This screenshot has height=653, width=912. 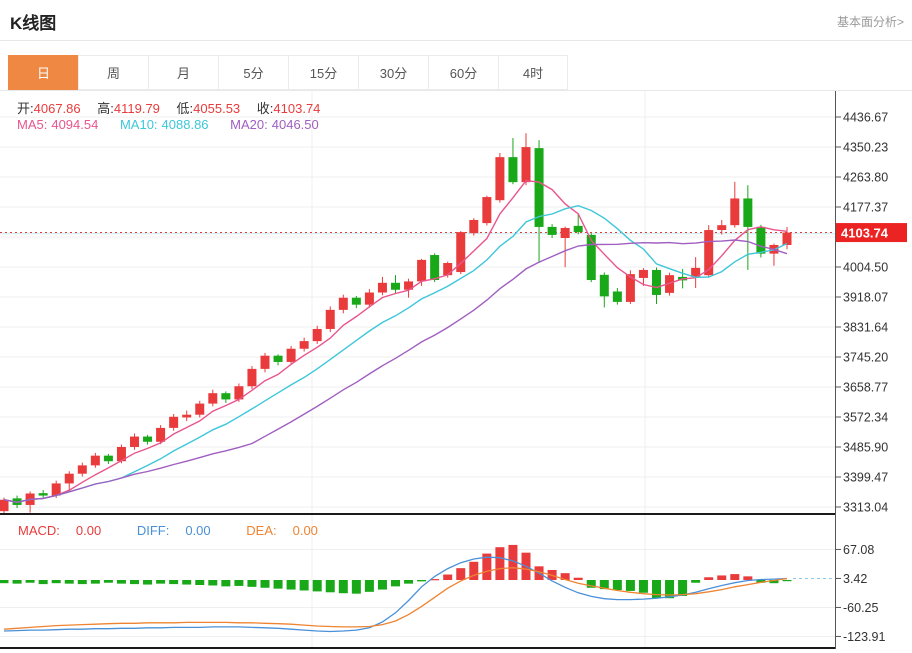 I want to click on y-axis-label: 3745.20, so click(x=865, y=358).